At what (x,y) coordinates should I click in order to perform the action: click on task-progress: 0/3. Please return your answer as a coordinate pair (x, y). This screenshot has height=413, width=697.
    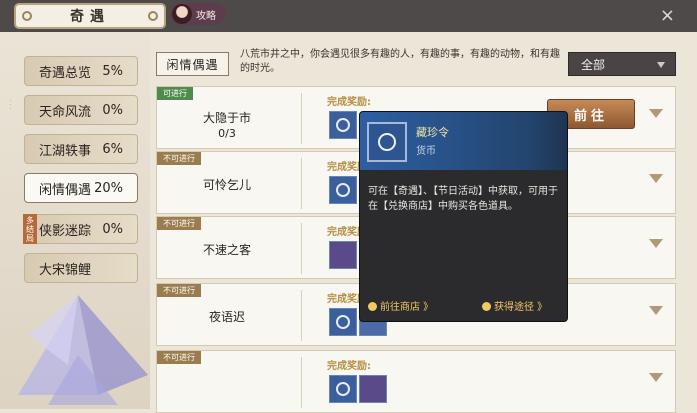
    Looking at the image, I should click on (227, 133).